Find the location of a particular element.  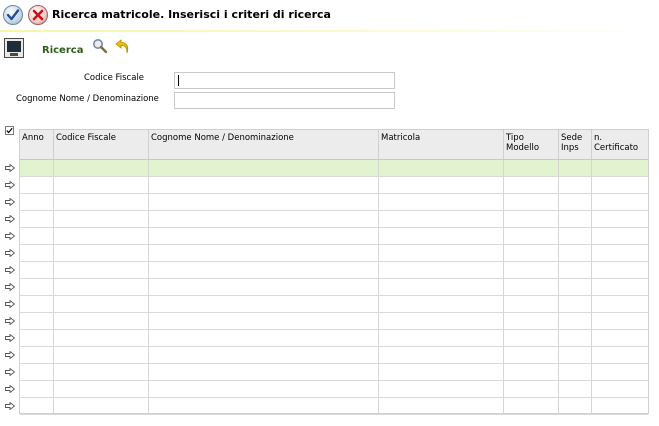

column-header-matricola: Matricola is located at coordinates (441, 144).